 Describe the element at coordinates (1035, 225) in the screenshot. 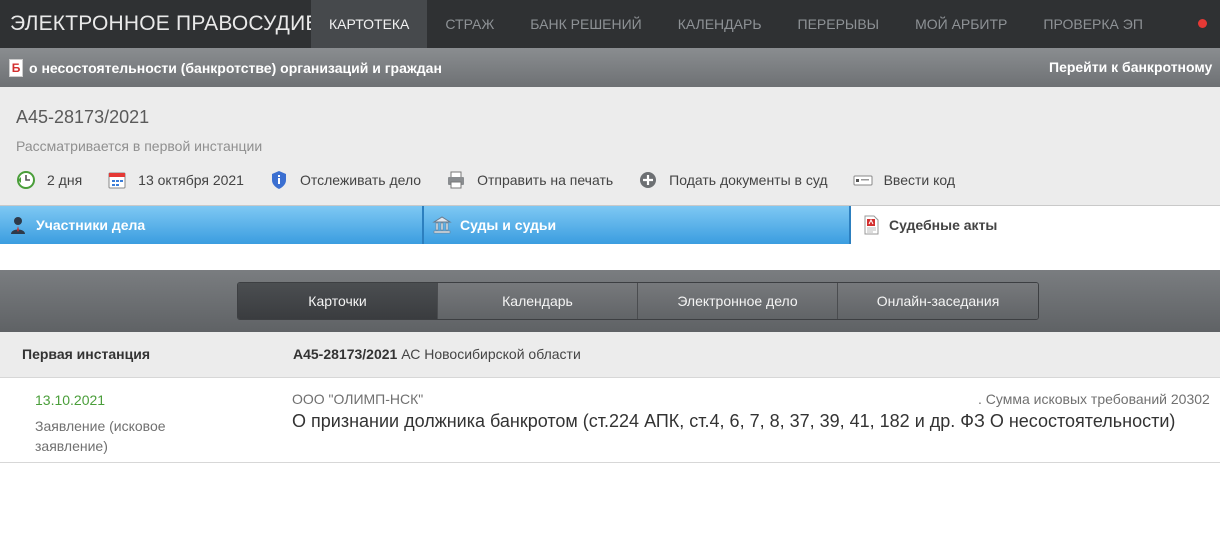

I see `tab-judicial-acts: Судебные акты` at that location.